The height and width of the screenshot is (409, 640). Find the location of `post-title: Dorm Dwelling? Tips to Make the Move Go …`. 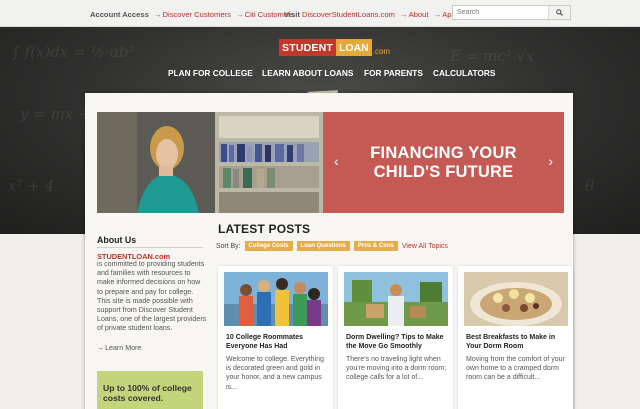

post-title: Dorm Dwelling? Tips to Make the Move Go … is located at coordinates (397, 342).